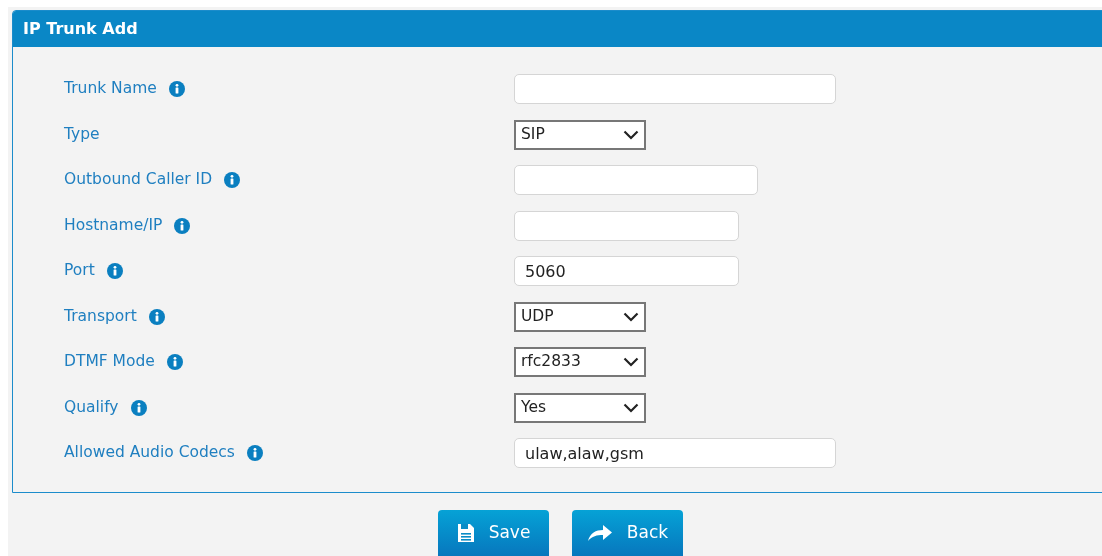 The image size is (1102, 556). Describe the element at coordinates (580, 362) in the screenshot. I see `dropdown: rfc2833` at that location.